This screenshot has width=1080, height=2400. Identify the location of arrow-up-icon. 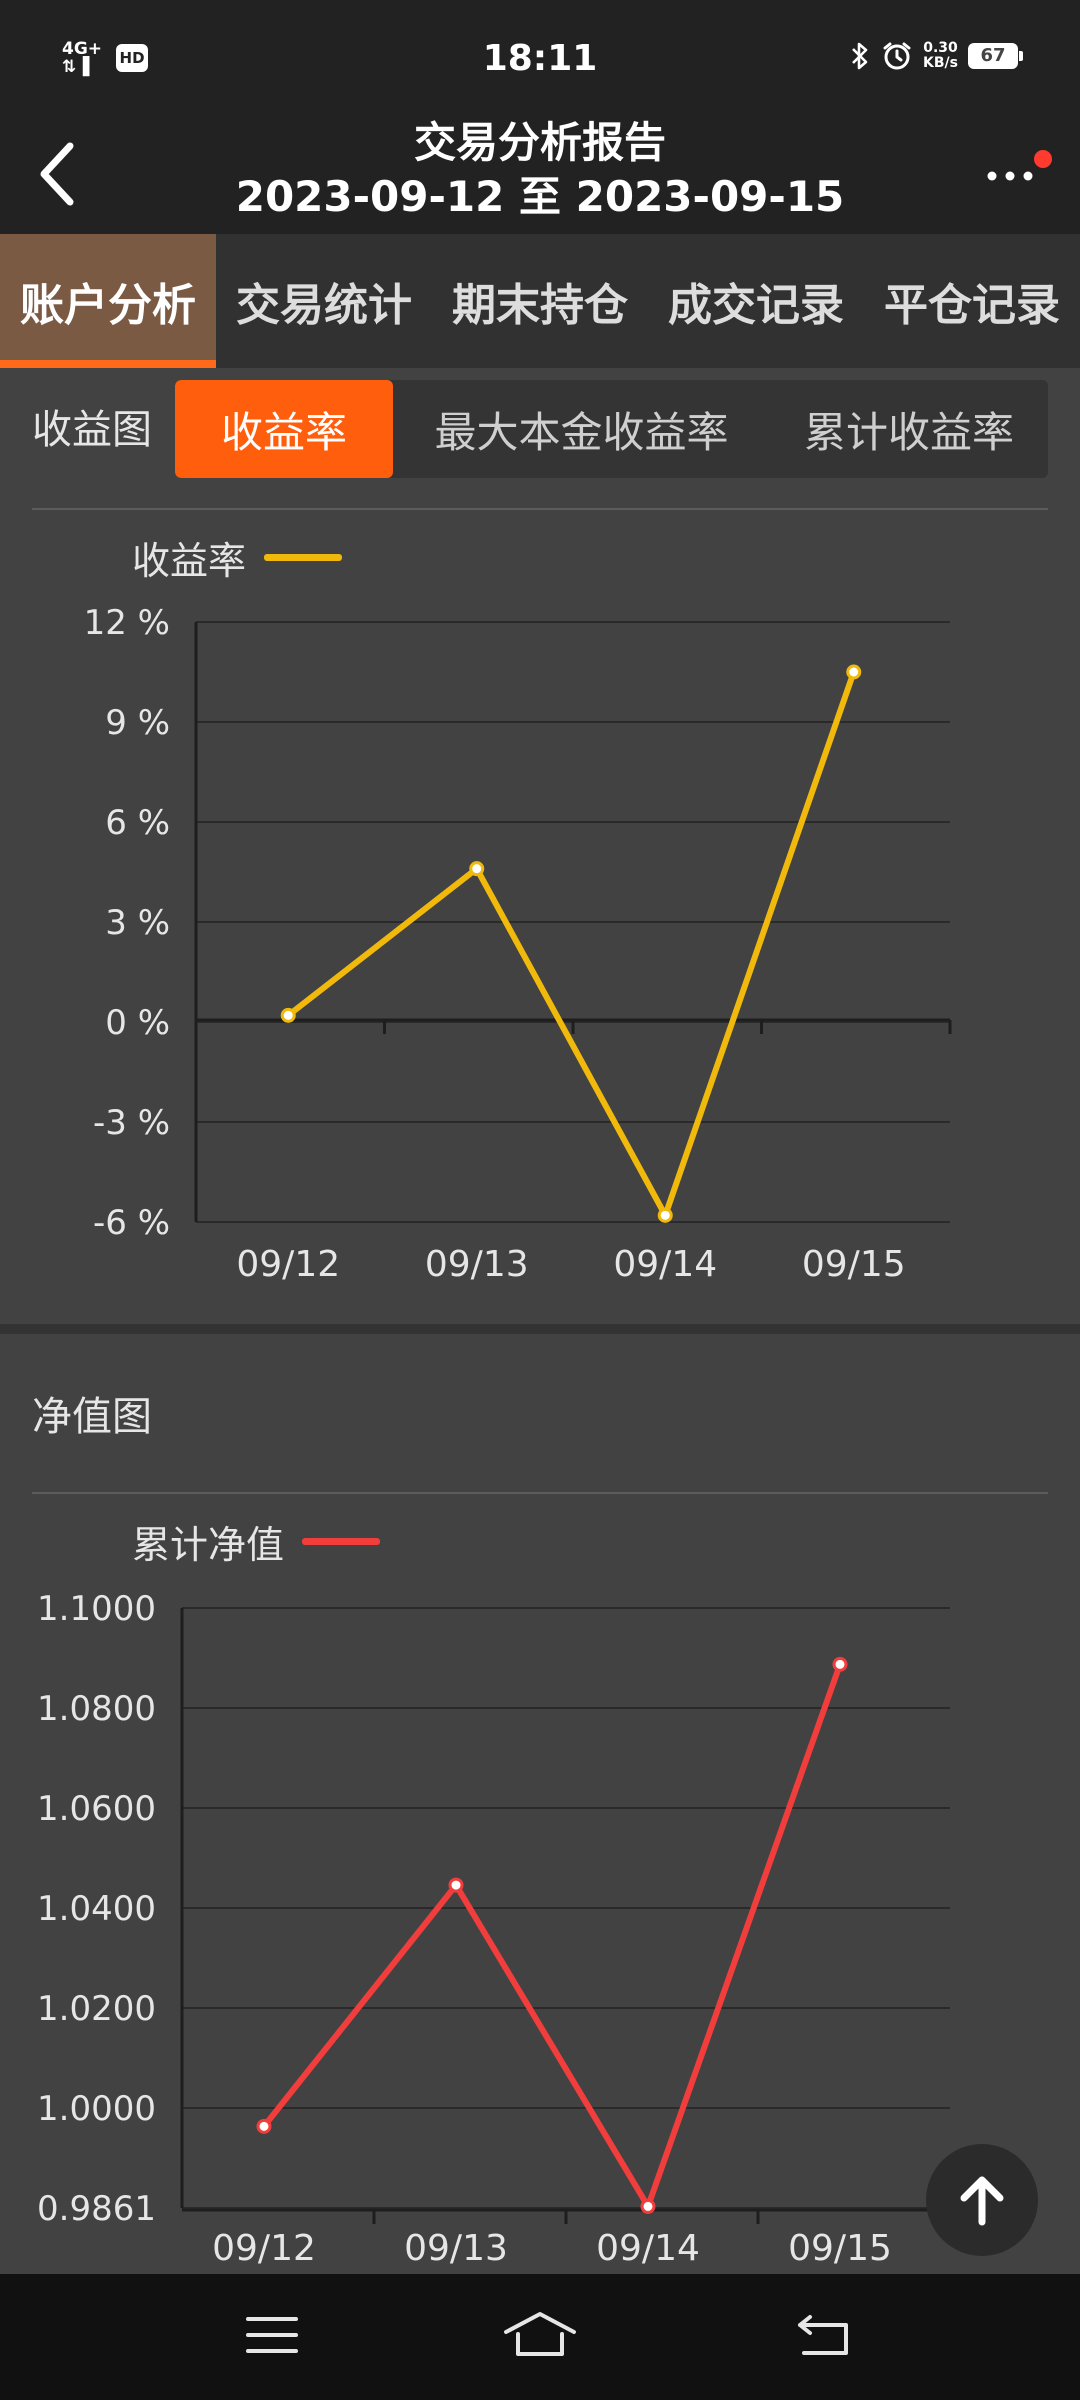
(982, 2201).